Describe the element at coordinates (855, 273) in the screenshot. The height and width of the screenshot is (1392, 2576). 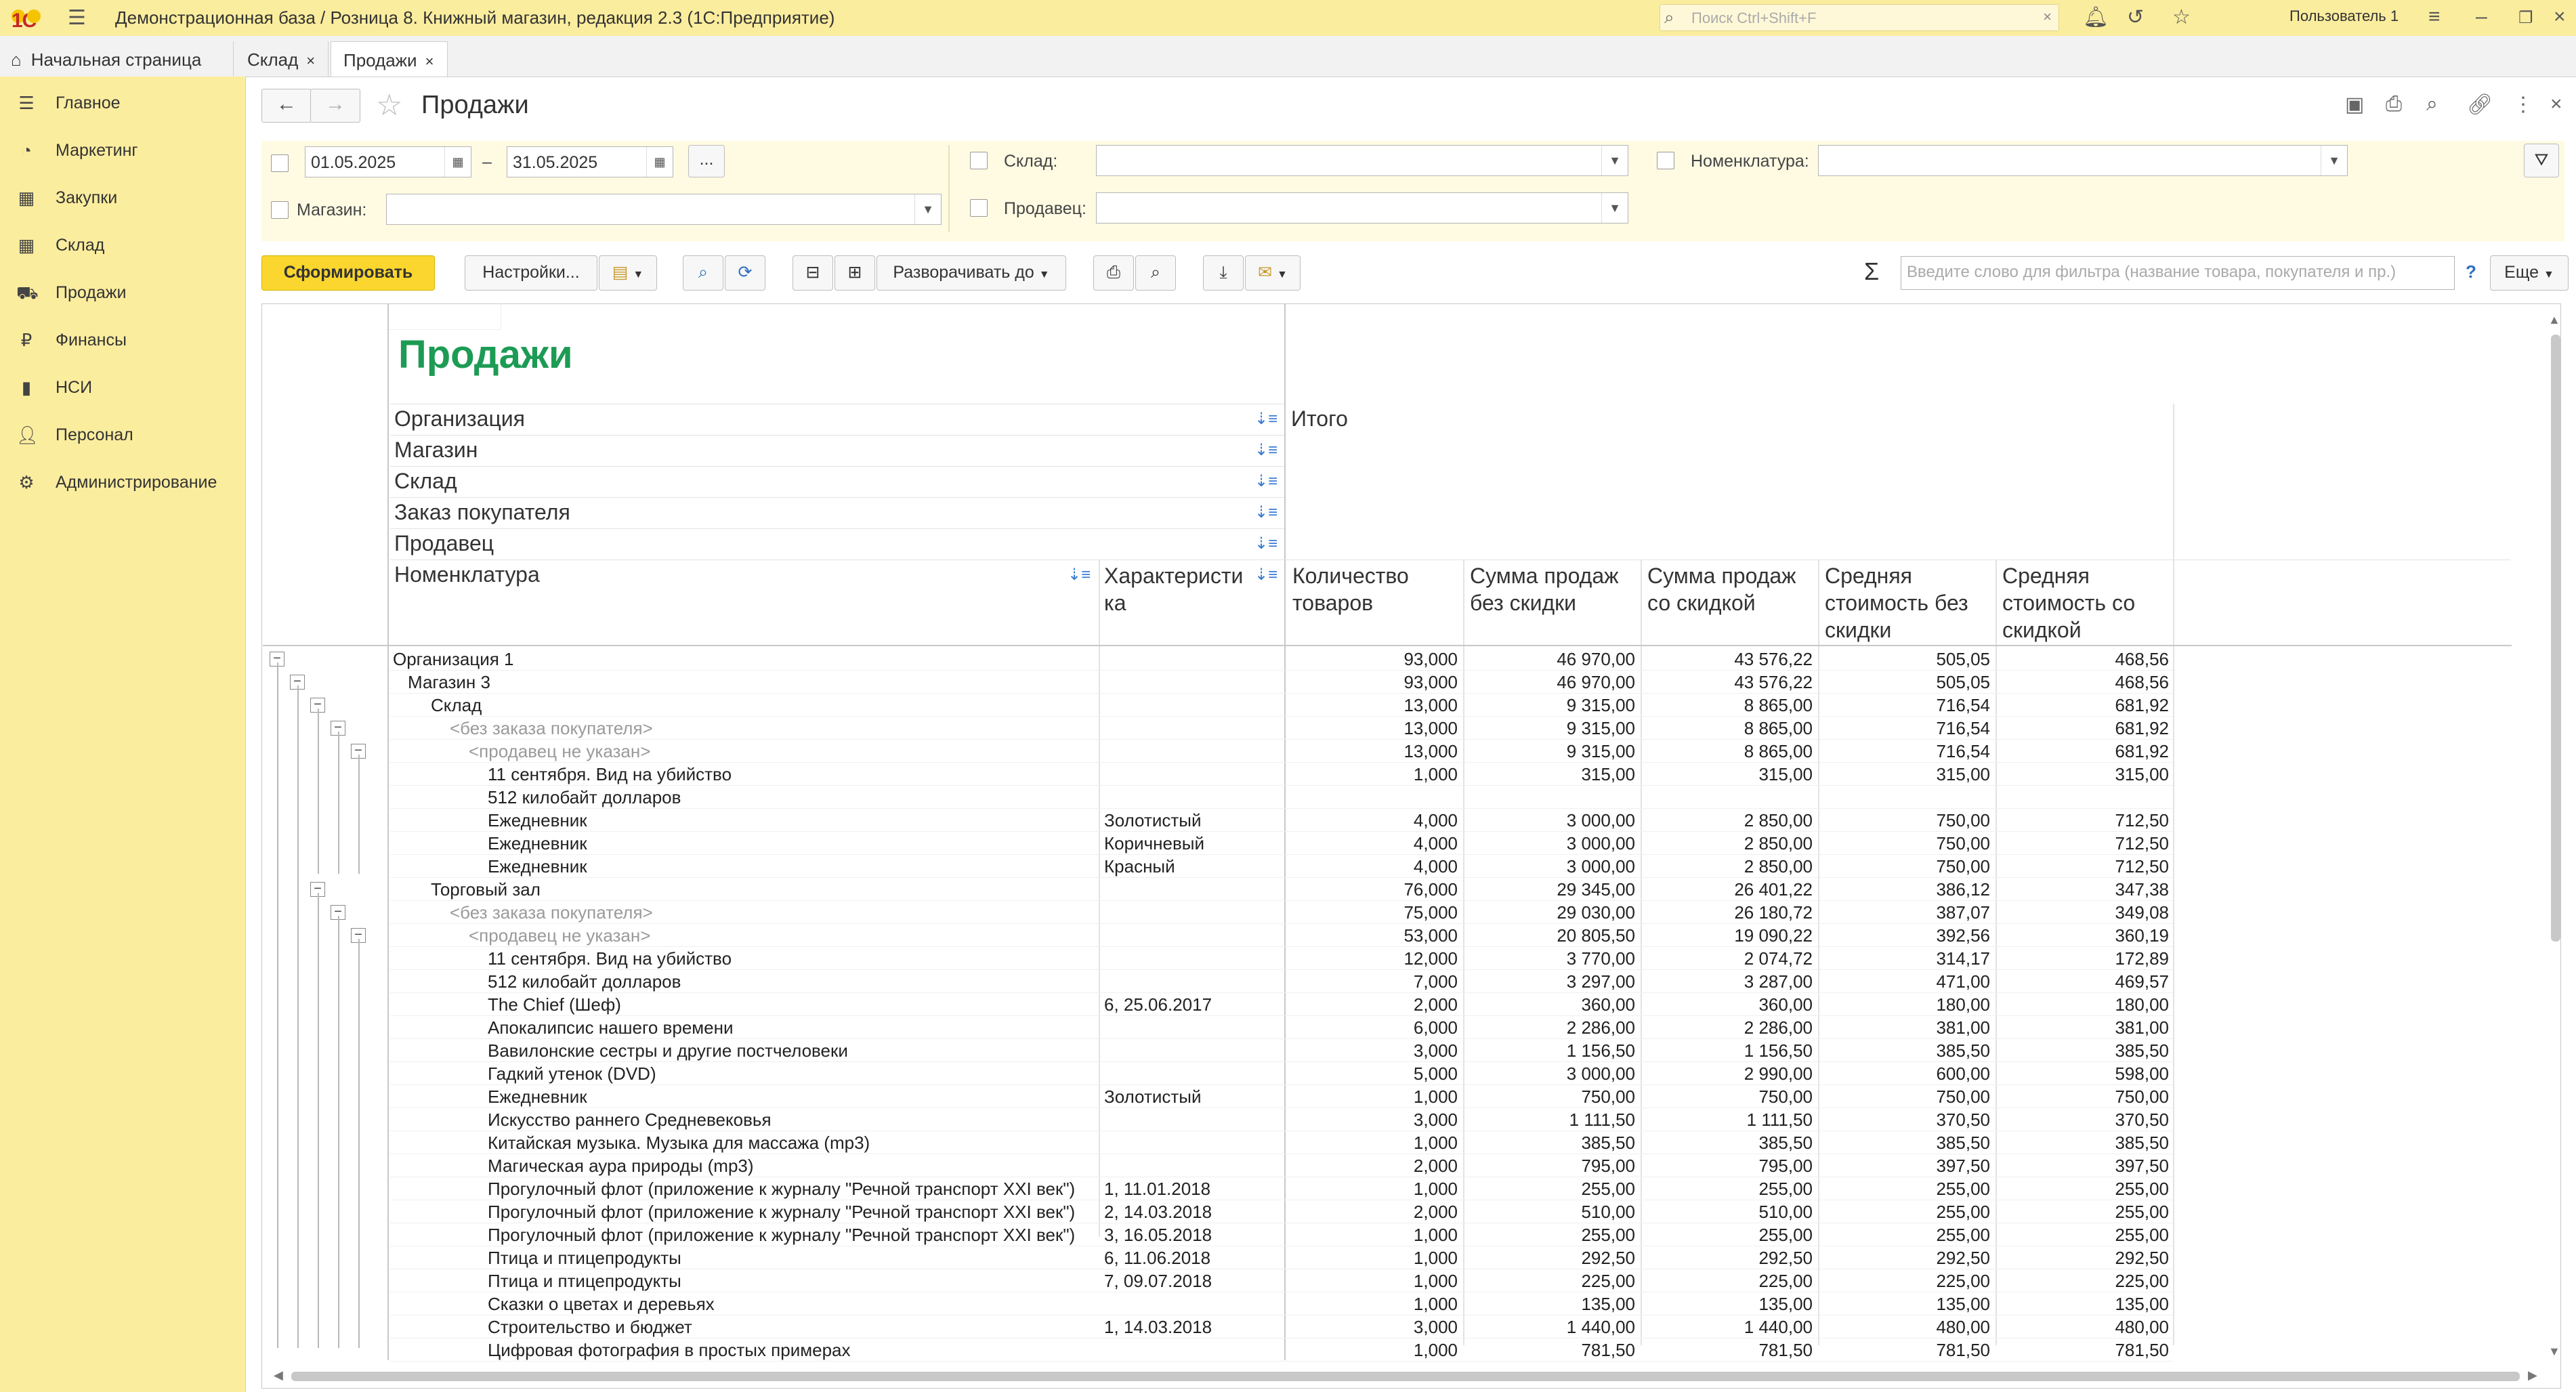
I see `expand-groups-button: ⊞` at that location.